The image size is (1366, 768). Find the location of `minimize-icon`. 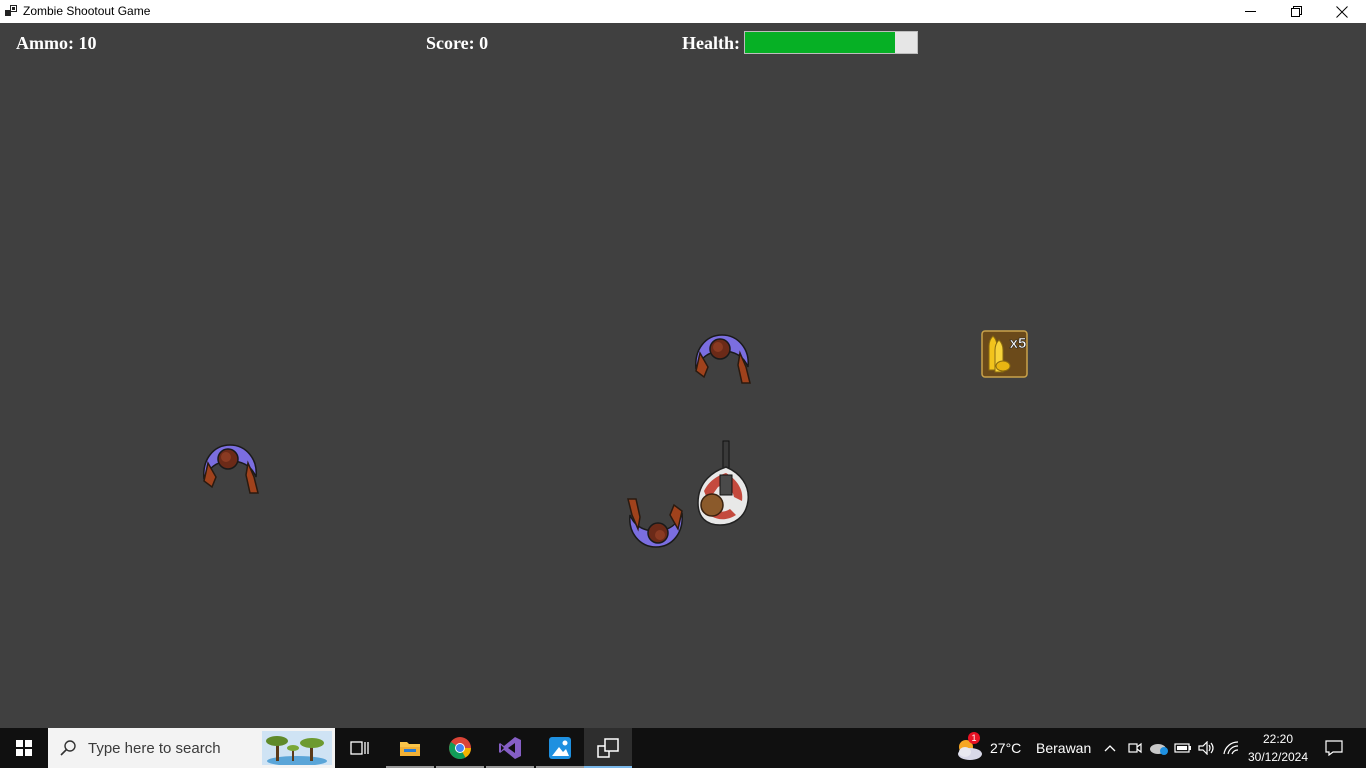

minimize-icon is located at coordinates (1250, 11).